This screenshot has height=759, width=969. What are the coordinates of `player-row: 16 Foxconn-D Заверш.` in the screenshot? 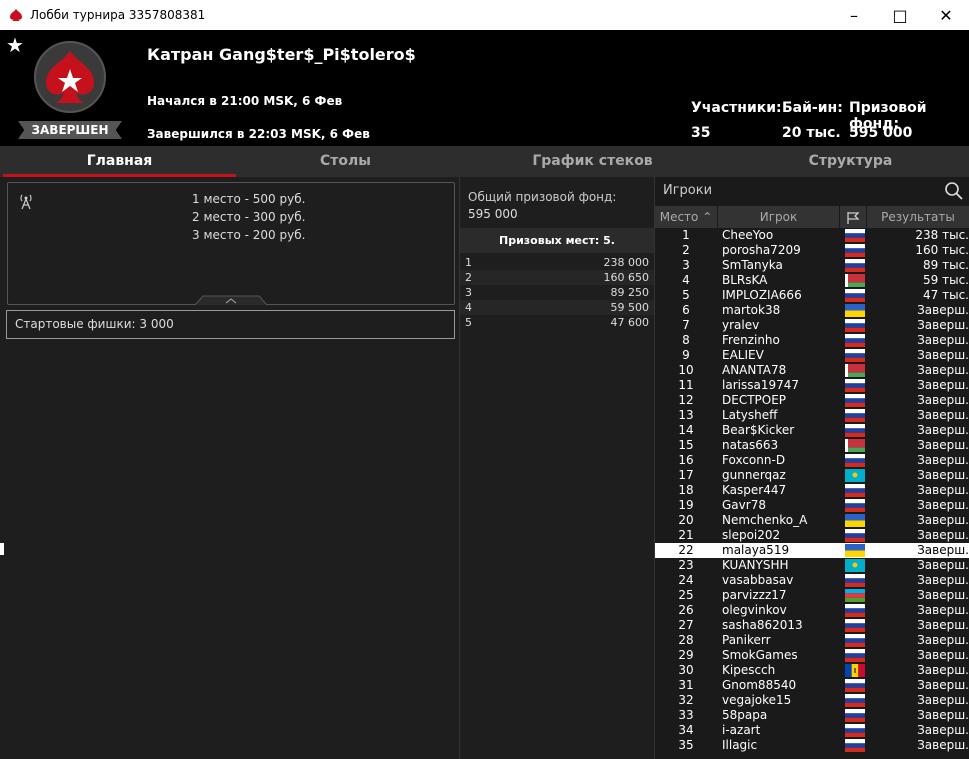 It's located at (812, 460).